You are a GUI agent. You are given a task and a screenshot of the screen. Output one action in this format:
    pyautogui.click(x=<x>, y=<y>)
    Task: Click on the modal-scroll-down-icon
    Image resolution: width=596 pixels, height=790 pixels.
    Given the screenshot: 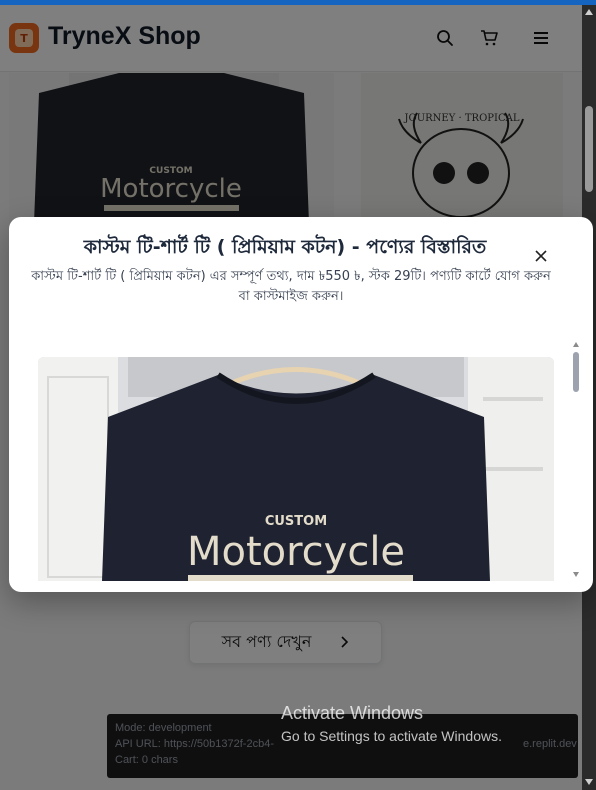 What is the action you would take?
    pyautogui.click(x=576, y=574)
    